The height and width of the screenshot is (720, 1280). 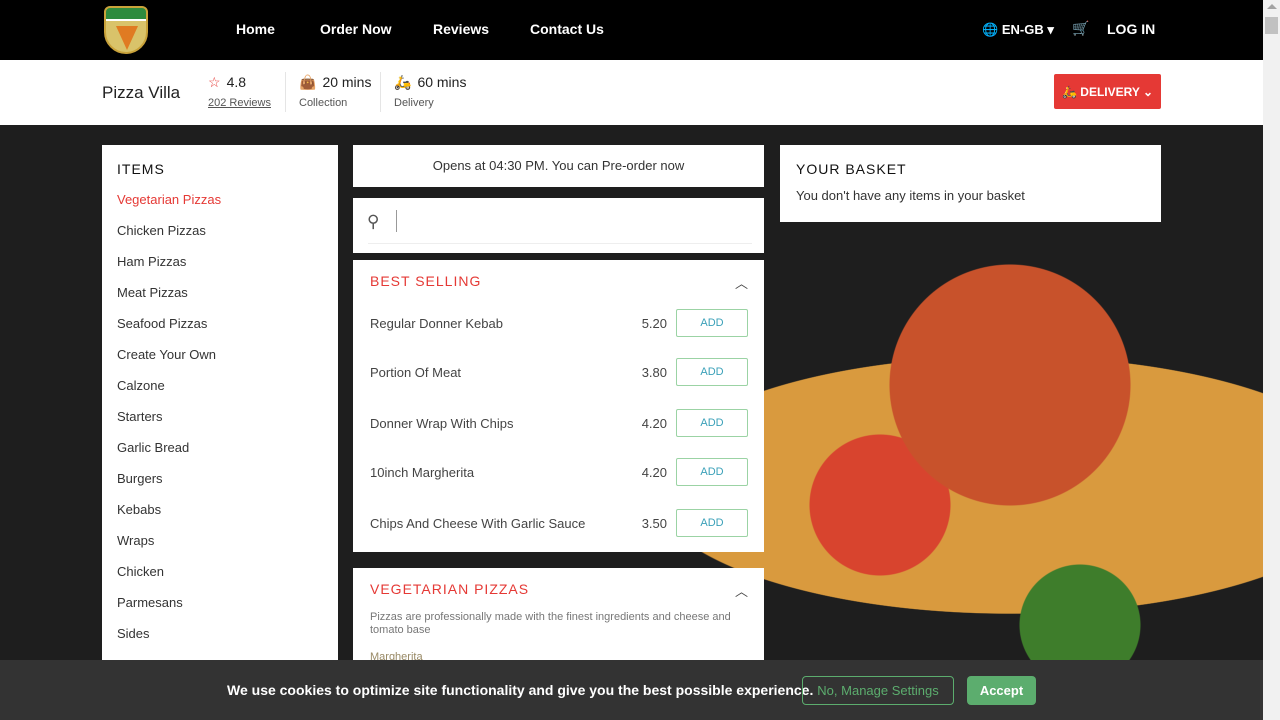 What do you see at coordinates (220, 392) in the screenshot?
I see `sidebar-item: Calzone` at bounding box center [220, 392].